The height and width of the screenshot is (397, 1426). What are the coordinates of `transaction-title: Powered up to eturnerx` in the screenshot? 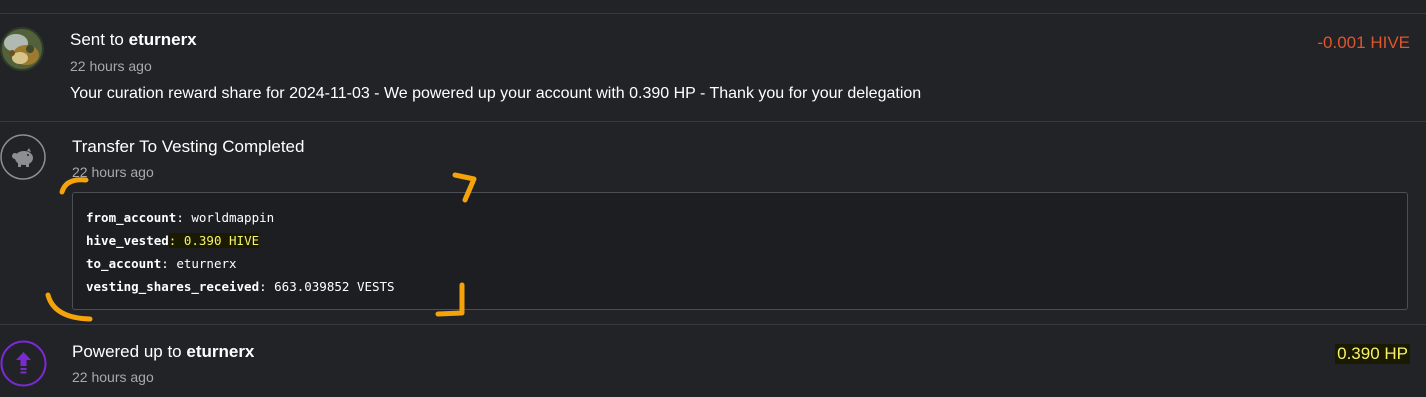 It's located at (163, 352).